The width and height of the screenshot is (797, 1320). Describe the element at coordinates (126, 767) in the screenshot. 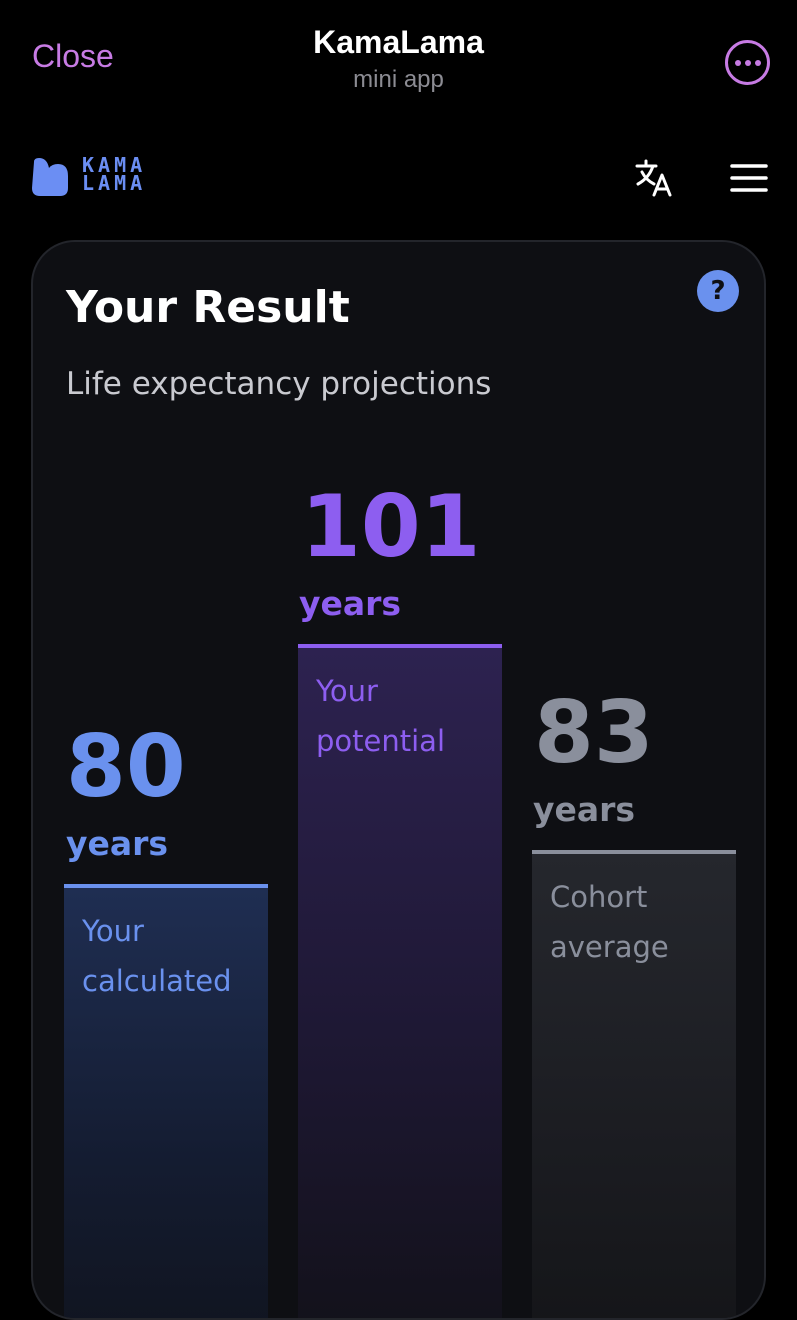

I see `calculated-value: 80` at that location.